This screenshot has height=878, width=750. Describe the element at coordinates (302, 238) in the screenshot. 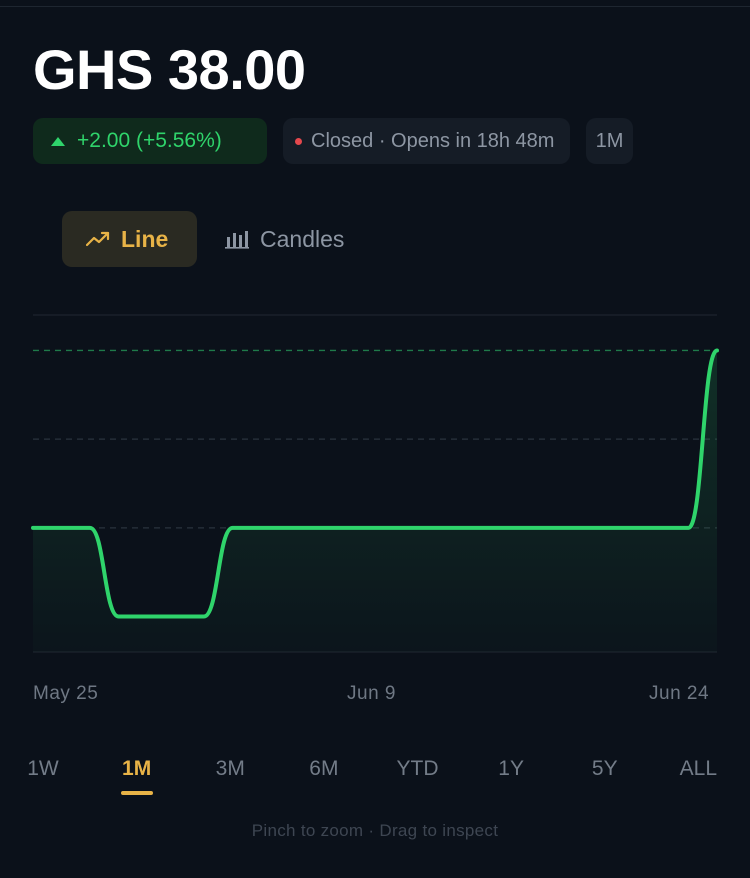

I see `candles-mode-label: Candles` at that location.